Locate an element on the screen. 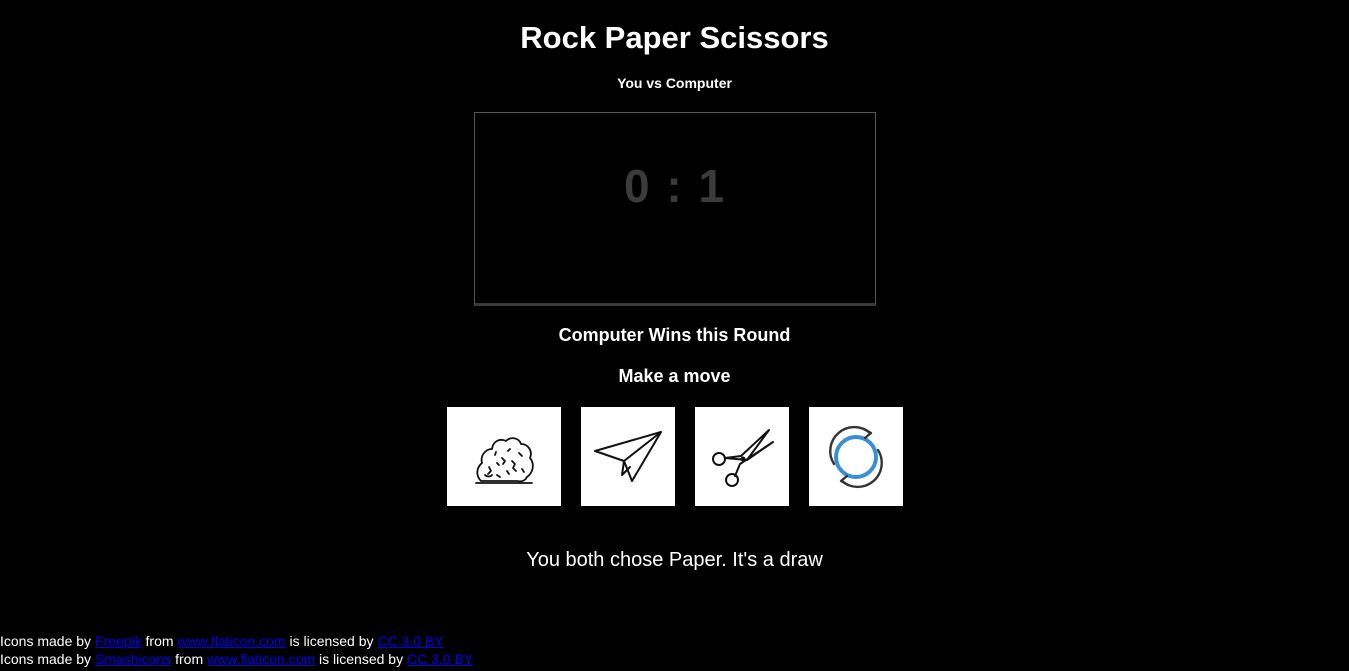 This screenshot has width=1349, height=671. page-title: Rock Paper Scissors is located at coordinates (674, 37).